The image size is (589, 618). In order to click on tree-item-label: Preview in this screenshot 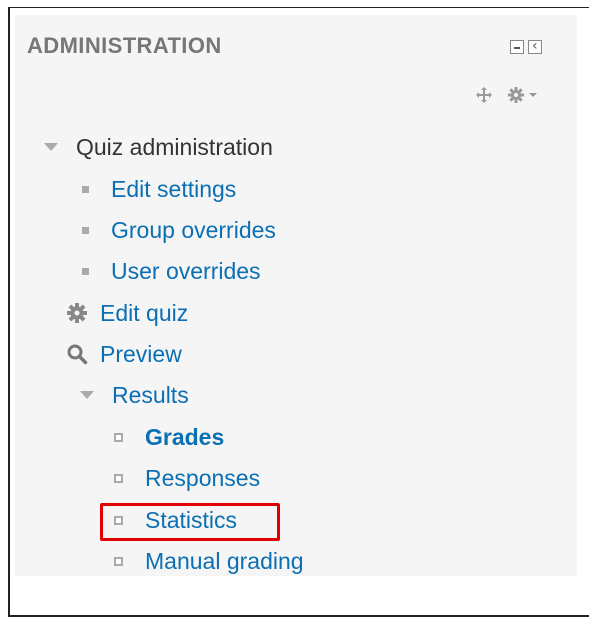, I will do `click(141, 354)`.